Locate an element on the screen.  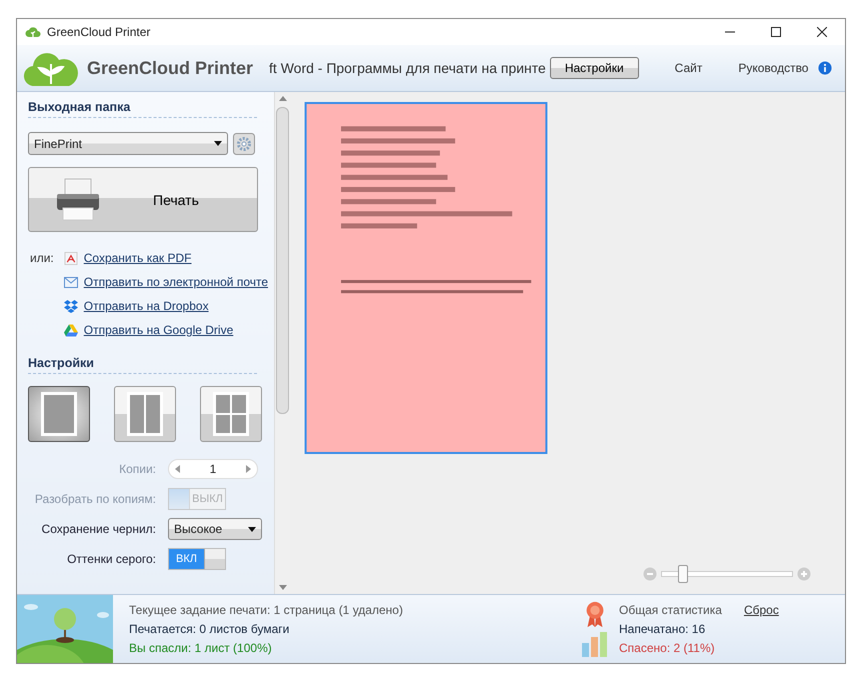
scroll-up-icon is located at coordinates (282, 98).